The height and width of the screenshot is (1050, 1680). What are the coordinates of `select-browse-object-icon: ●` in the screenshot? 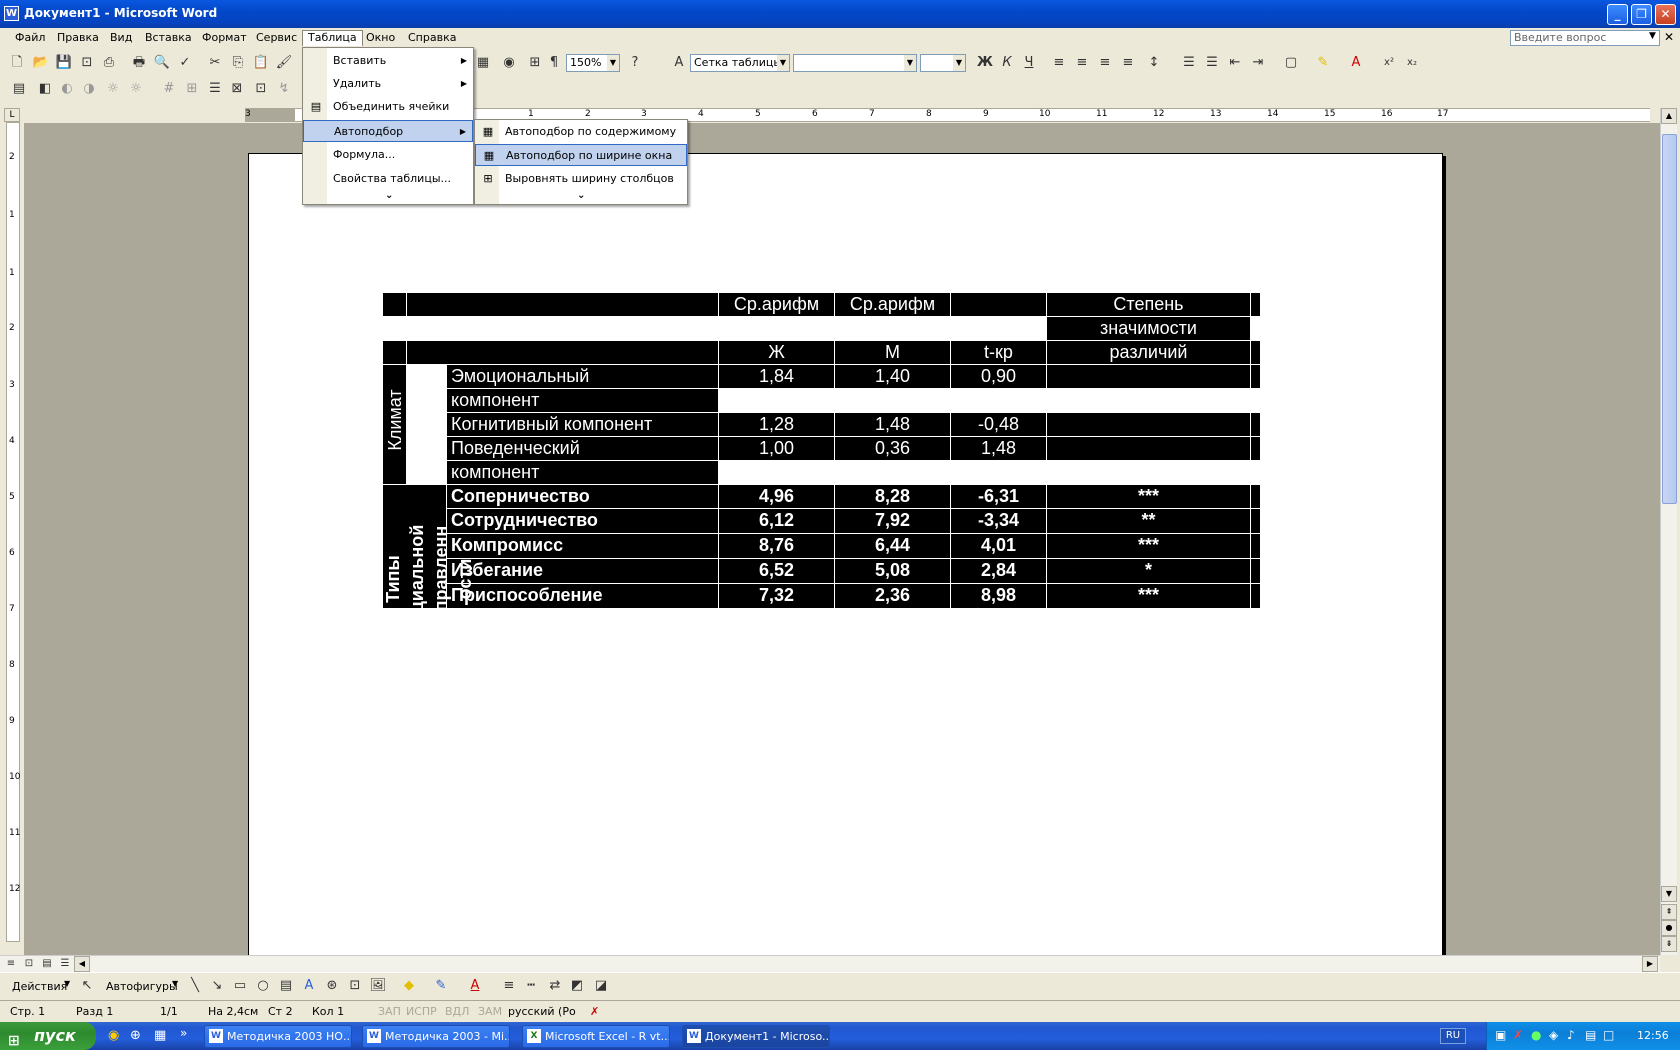 It's located at (1669, 928).